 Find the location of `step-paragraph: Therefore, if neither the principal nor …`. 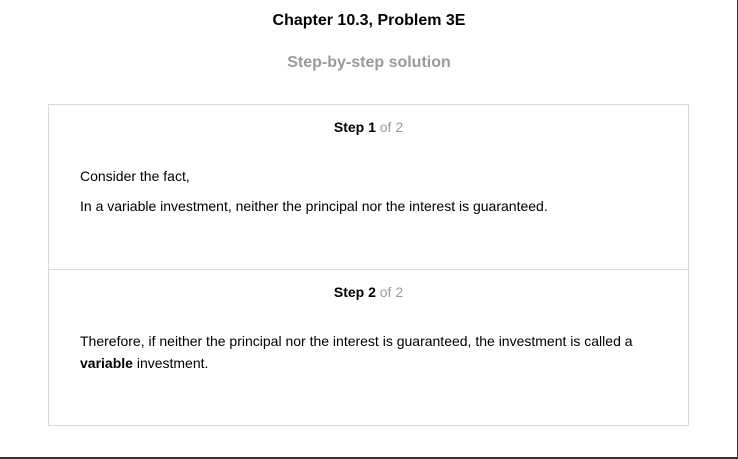

step-paragraph: Therefore, if neither the principal nor … is located at coordinates (370, 352).